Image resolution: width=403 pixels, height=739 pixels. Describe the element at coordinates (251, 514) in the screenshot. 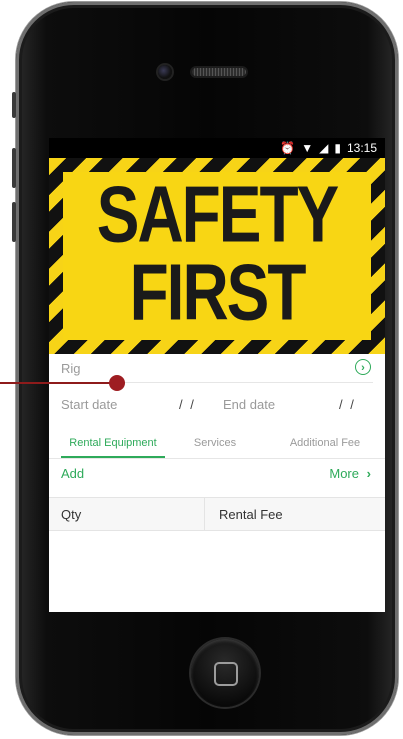

I see `column-header-rental-fee: Rental Fee` at that location.